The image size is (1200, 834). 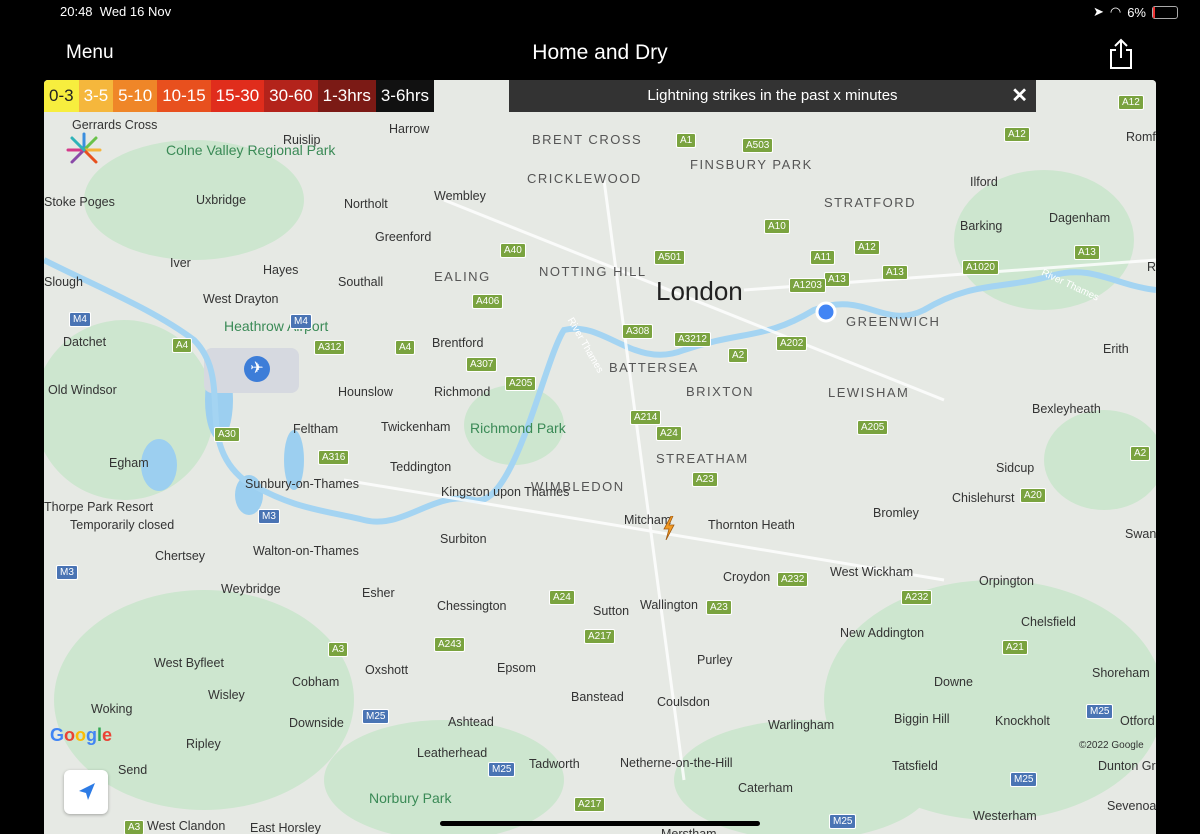 I want to click on map-place-label: Netherne-on-the-Hill, so click(x=676, y=763).